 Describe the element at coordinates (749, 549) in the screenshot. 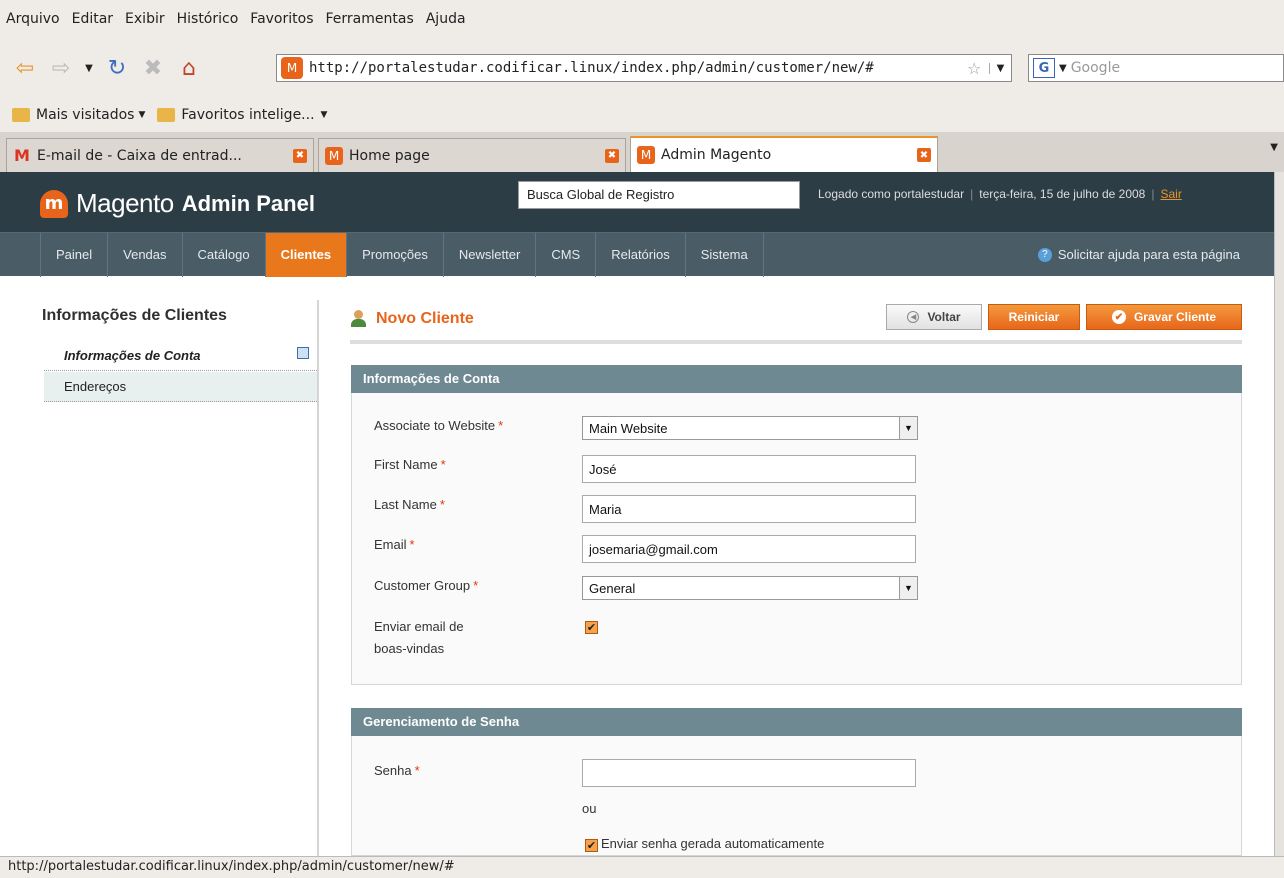

I see `email-input: josemaria@gmail.com` at that location.